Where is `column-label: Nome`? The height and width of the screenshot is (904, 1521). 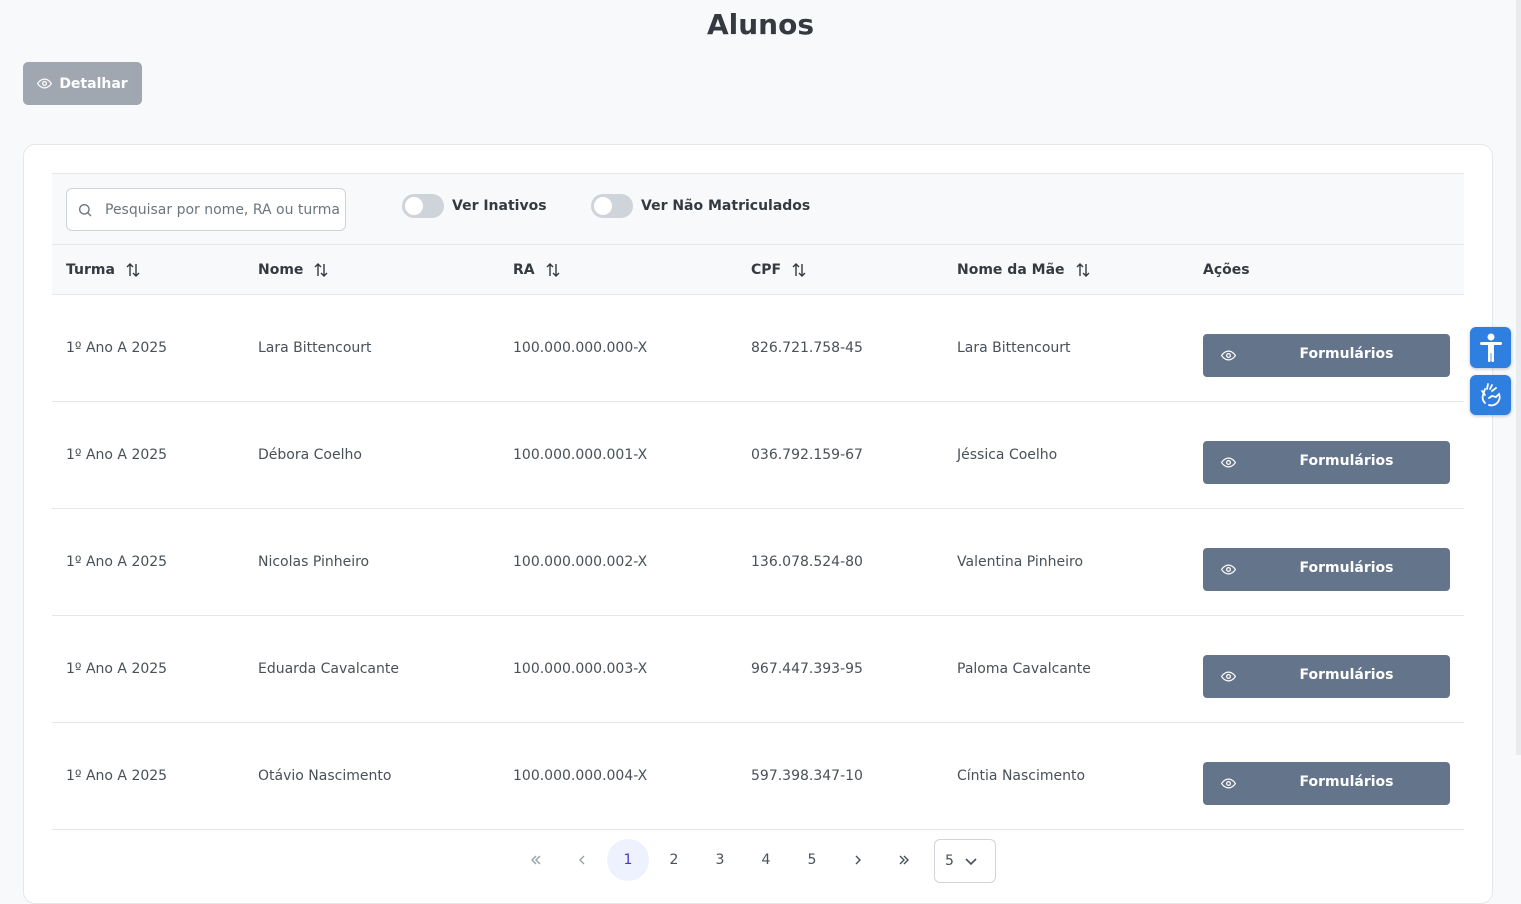 column-label: Nome is located at coordinates (281, 270).